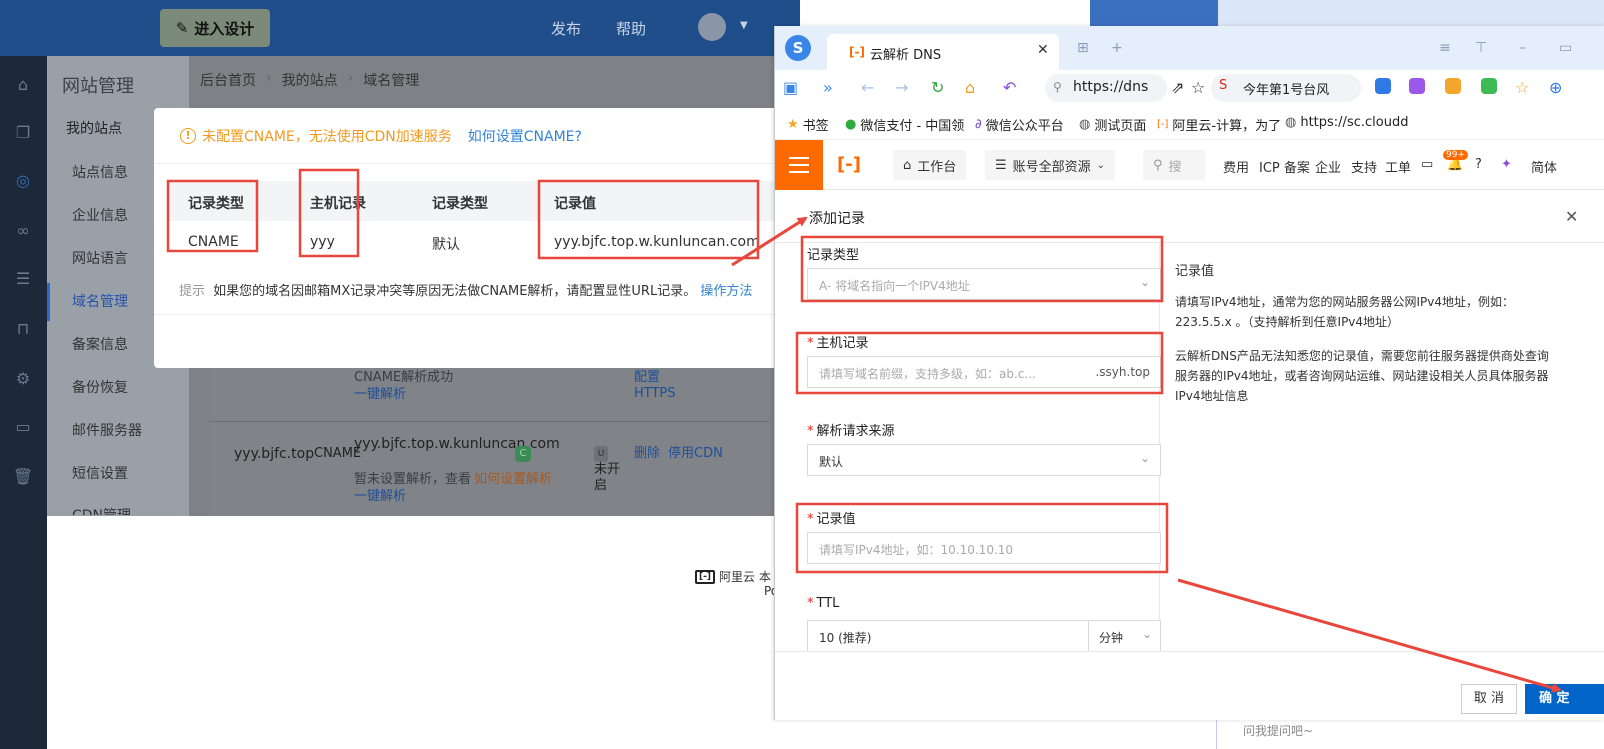 The width and height of the screenshot is (1604, 749). Describe the element at coordinates (1219, 124) in the screenshot. I see `bookmark-aliyun: [-] 阿里云-计算，为了` at that location.